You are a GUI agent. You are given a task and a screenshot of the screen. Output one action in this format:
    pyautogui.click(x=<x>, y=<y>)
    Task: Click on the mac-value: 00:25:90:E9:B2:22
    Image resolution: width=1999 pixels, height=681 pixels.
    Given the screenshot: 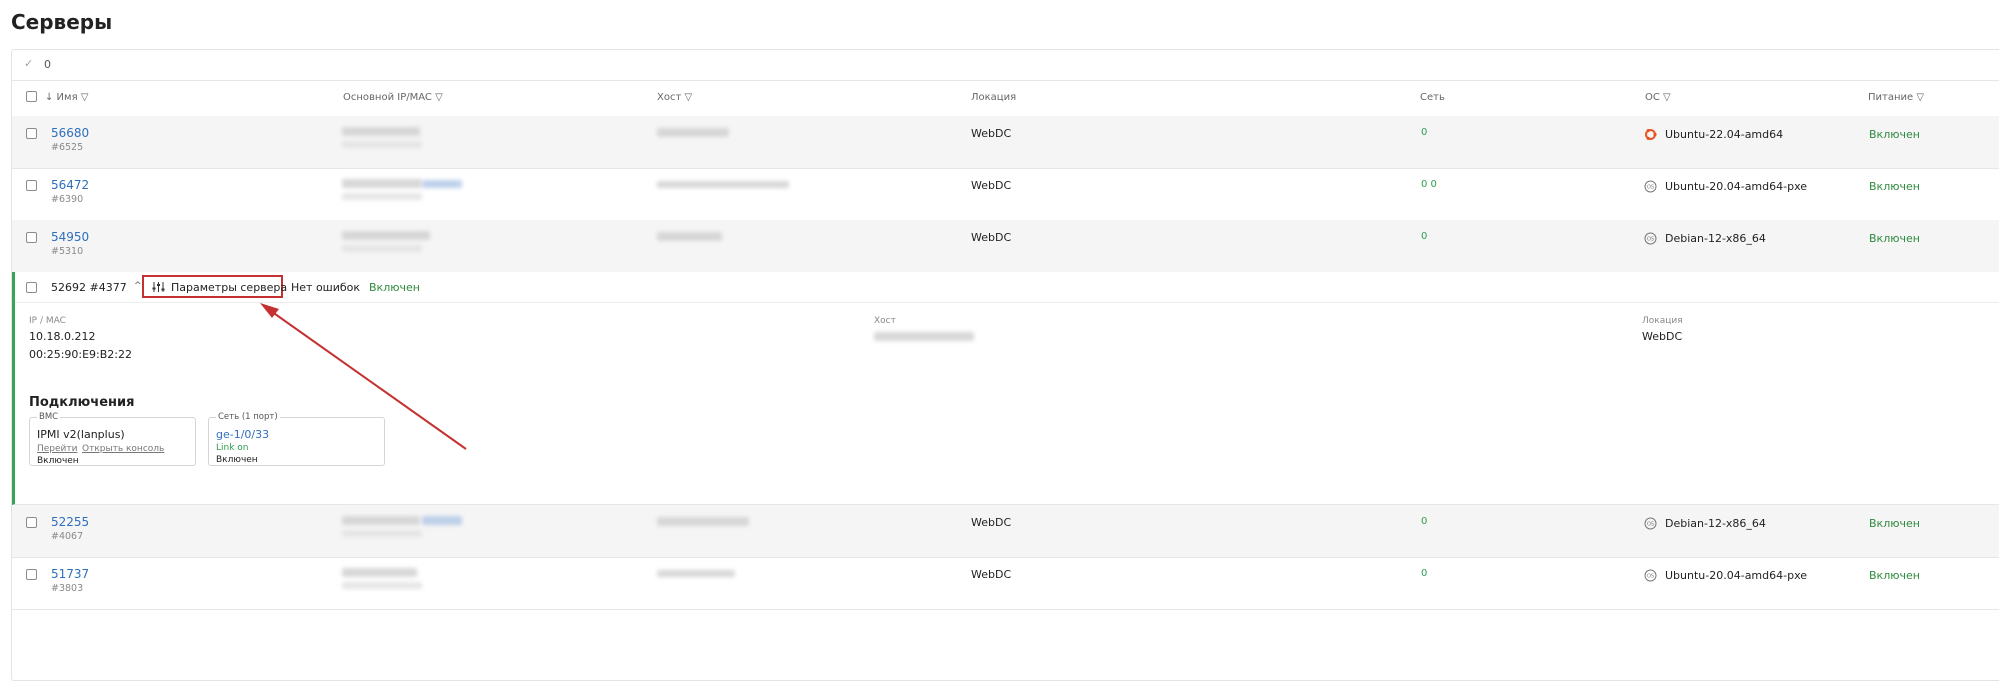 What is the action you would take?
    pyautogui.click(x=81, y=354)
    